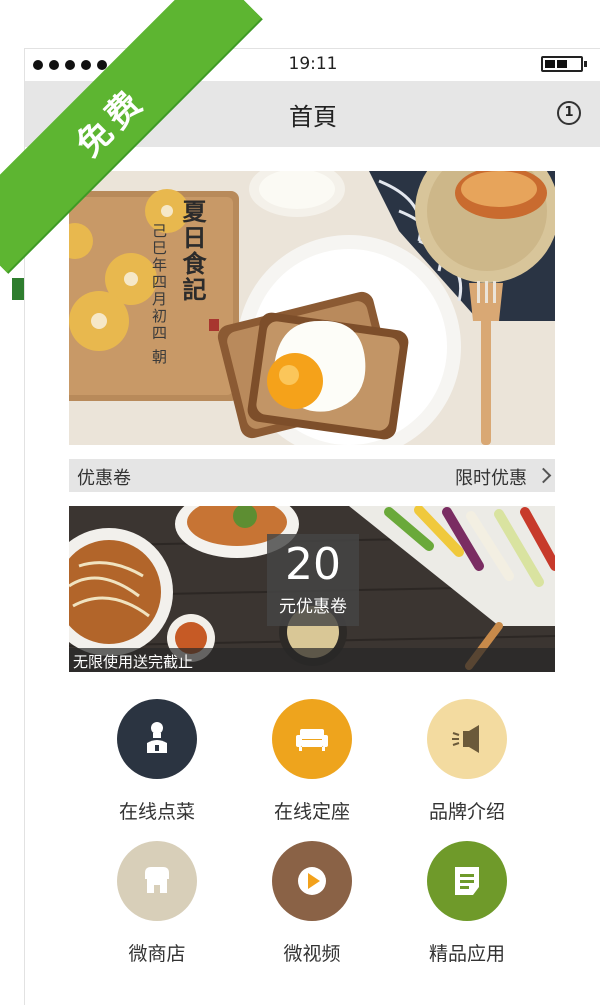  I want to click on grid-item-micro-shop: 微商店, so click(157, 903).